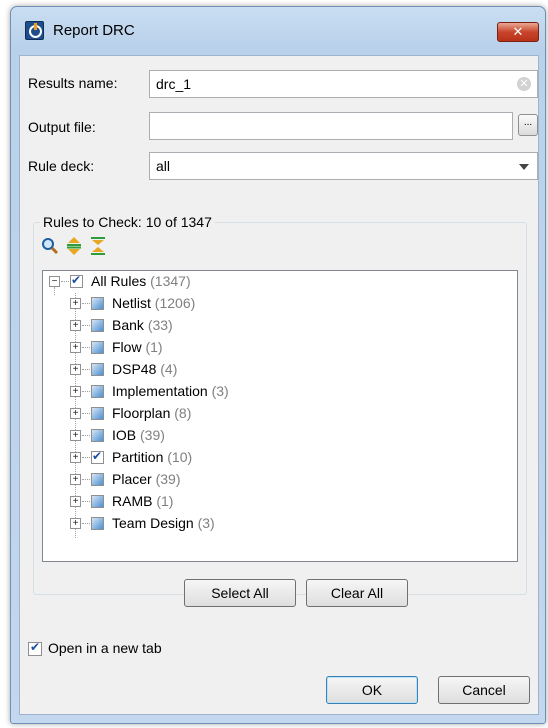 The width and height of the screenshot is (548, 728). I want to click on tree-row-bank: + Bank (33), so click(280, 326).